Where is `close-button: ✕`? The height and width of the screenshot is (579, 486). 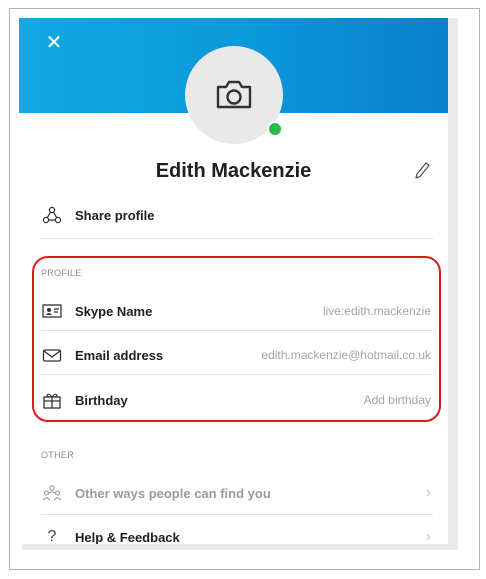
close-button: ✕ is located at coordinates (54, 43).